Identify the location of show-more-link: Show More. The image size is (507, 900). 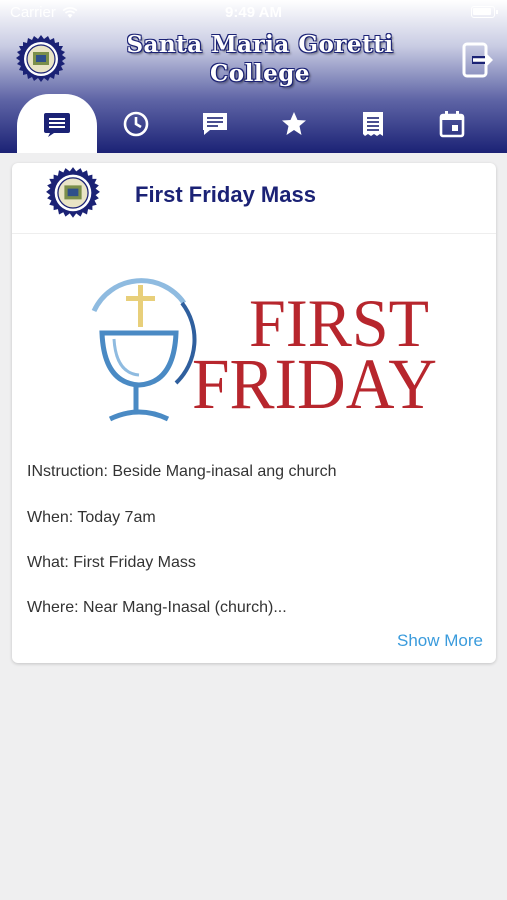
(440, 641).